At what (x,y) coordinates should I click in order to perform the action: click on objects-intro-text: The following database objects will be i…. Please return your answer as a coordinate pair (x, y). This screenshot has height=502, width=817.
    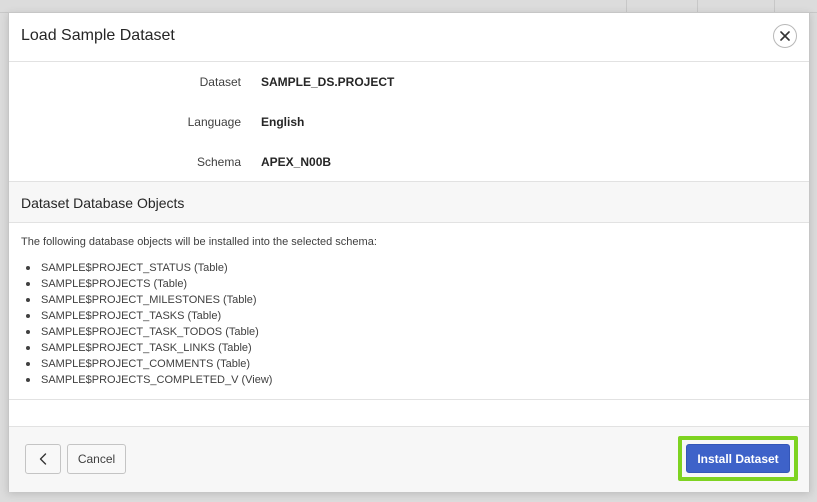
    Looking at the image, I should click on (199, 242).